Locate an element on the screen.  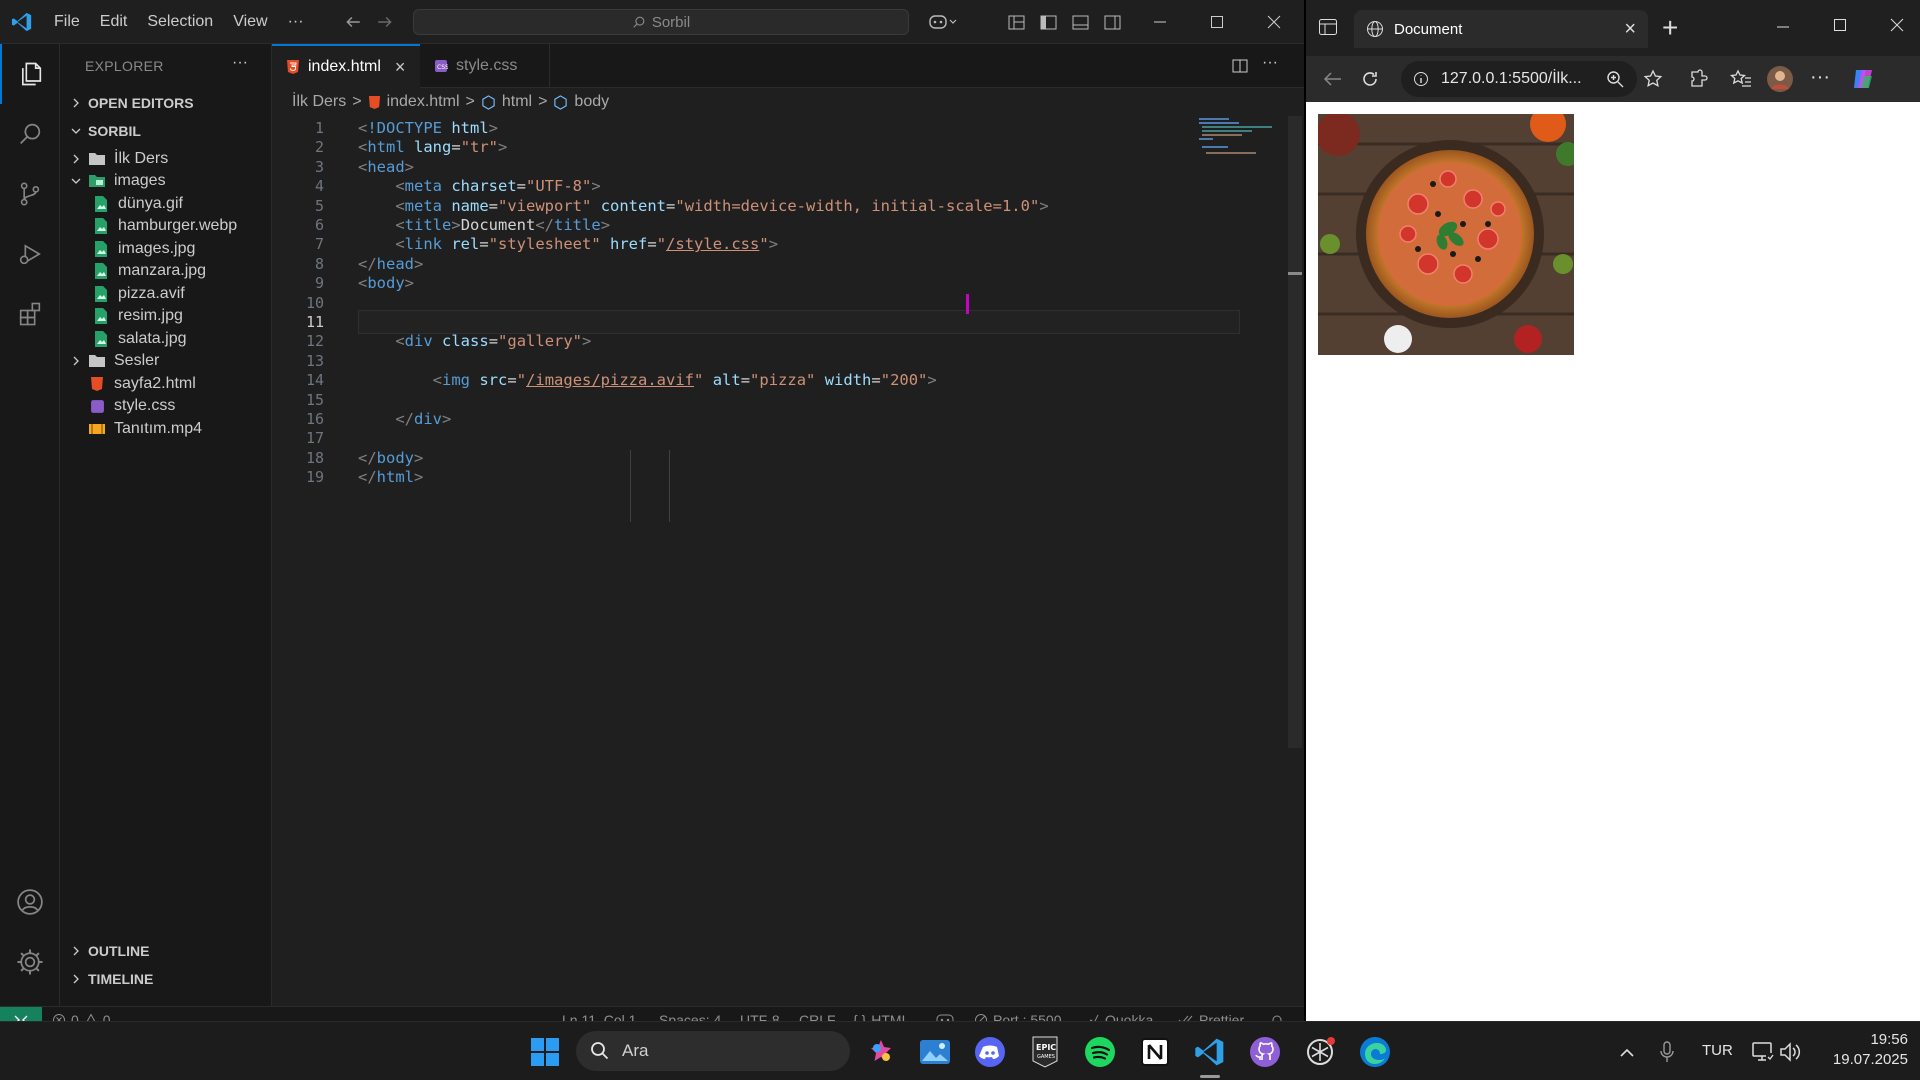
menu-more: ··· is located at coordinates (296, 22).